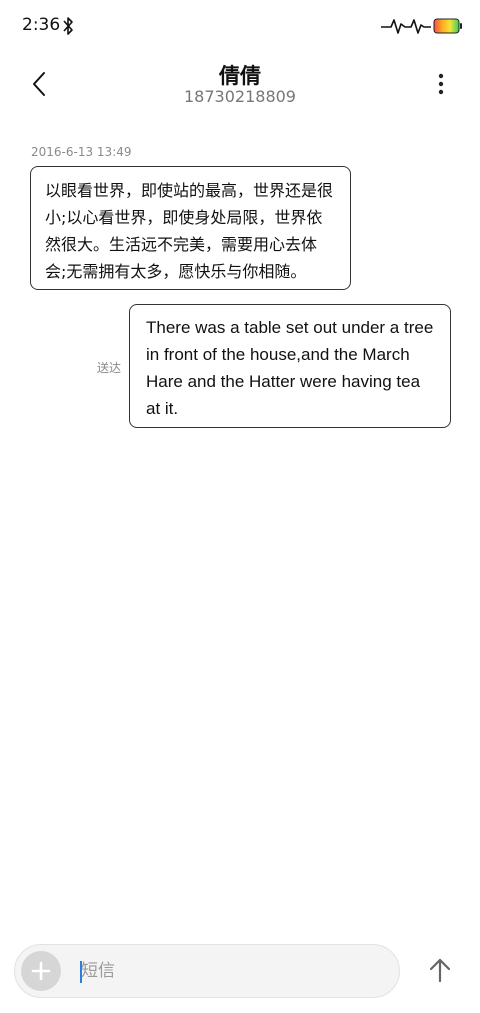 This screenshot has width=480, height=1013. Describe the element at coordinates (231, 971) in the screenshot. I see `message-input` at that location.